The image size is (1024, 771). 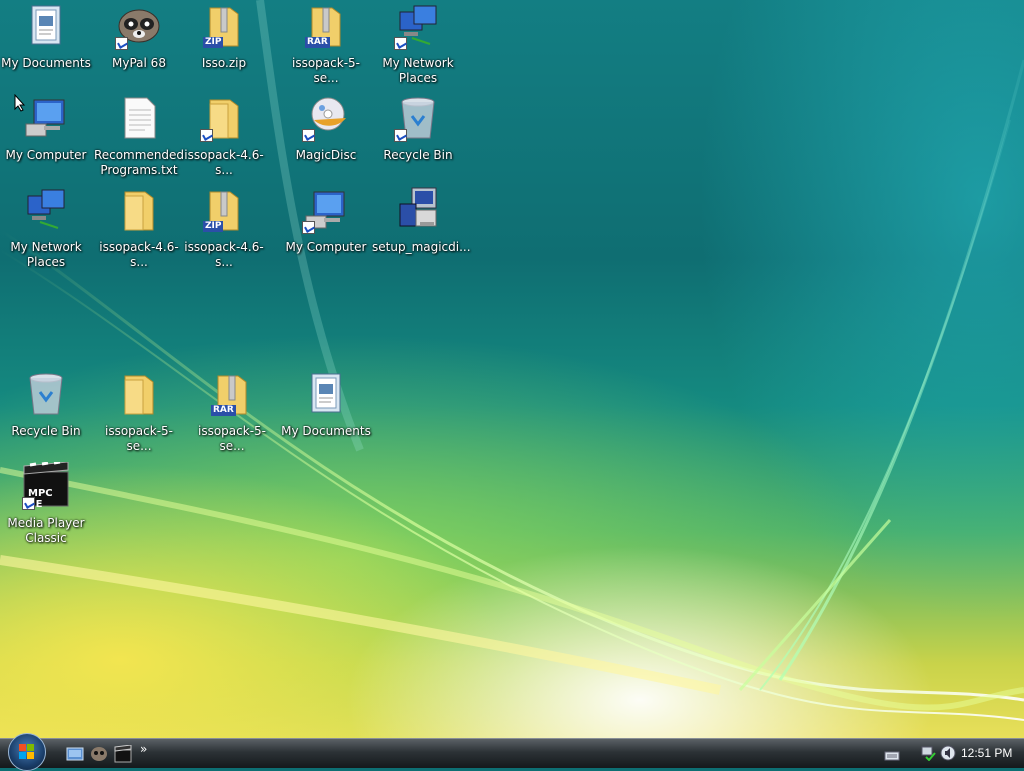 I want to click on show-desktop-icon, so click(x=75, y=754).